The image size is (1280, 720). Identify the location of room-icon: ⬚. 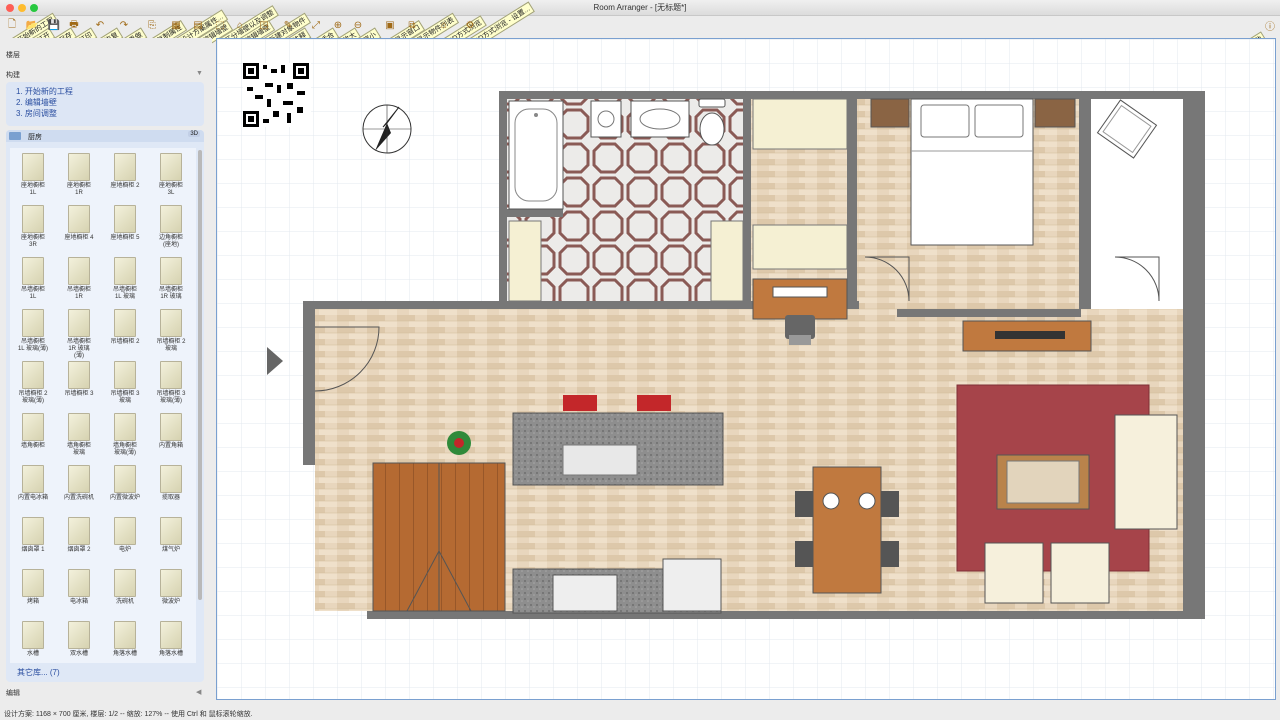
(220, 25).